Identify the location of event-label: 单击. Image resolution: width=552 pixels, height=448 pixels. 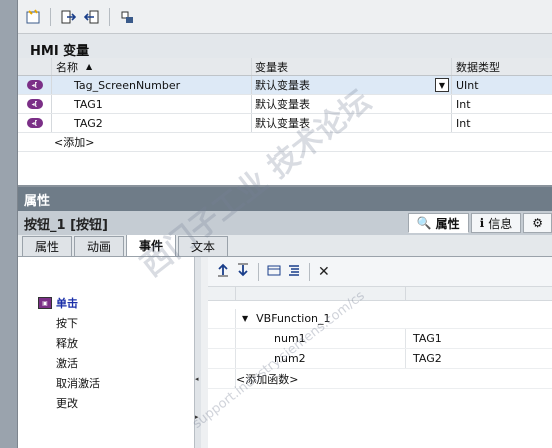
(67, 303).